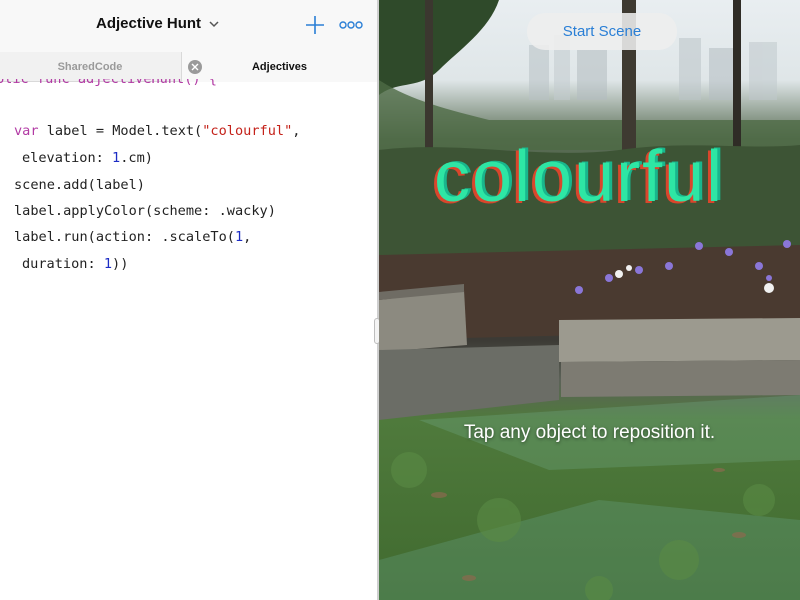 This screenshot has width=800, height=600. What do you see at coordinates (315, 25) in the screenshot?
I see `plus-icon` at bounding box center [315, 25].